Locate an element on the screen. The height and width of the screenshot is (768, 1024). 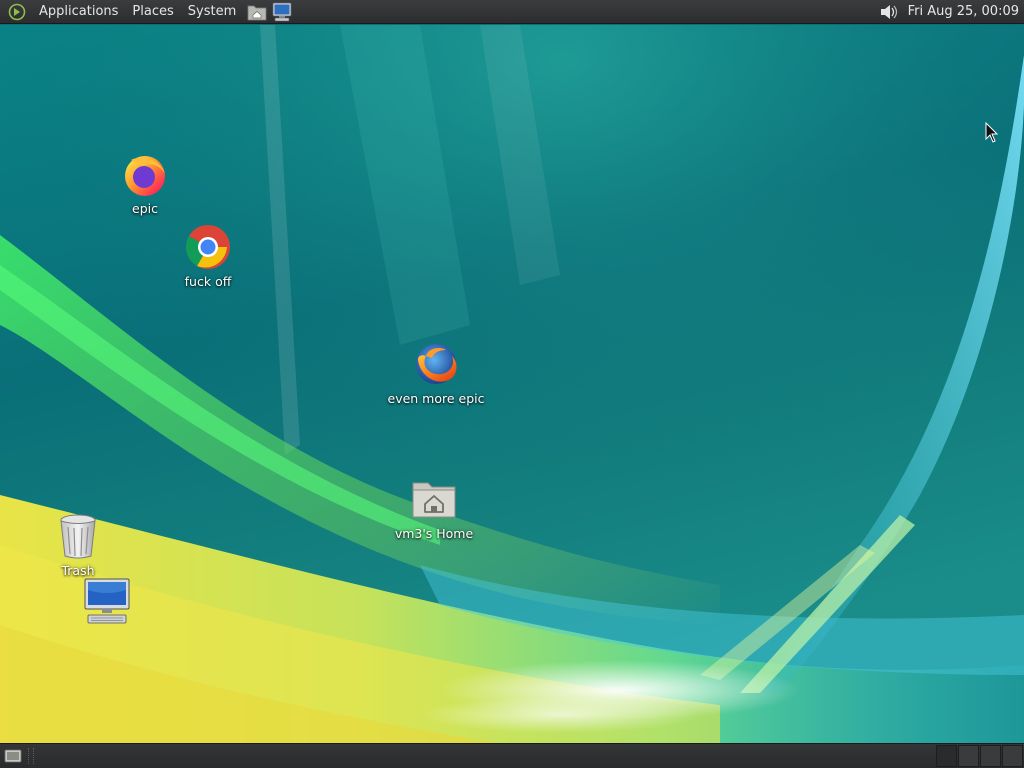
computer-launcher is located at coordinates (282, 12).